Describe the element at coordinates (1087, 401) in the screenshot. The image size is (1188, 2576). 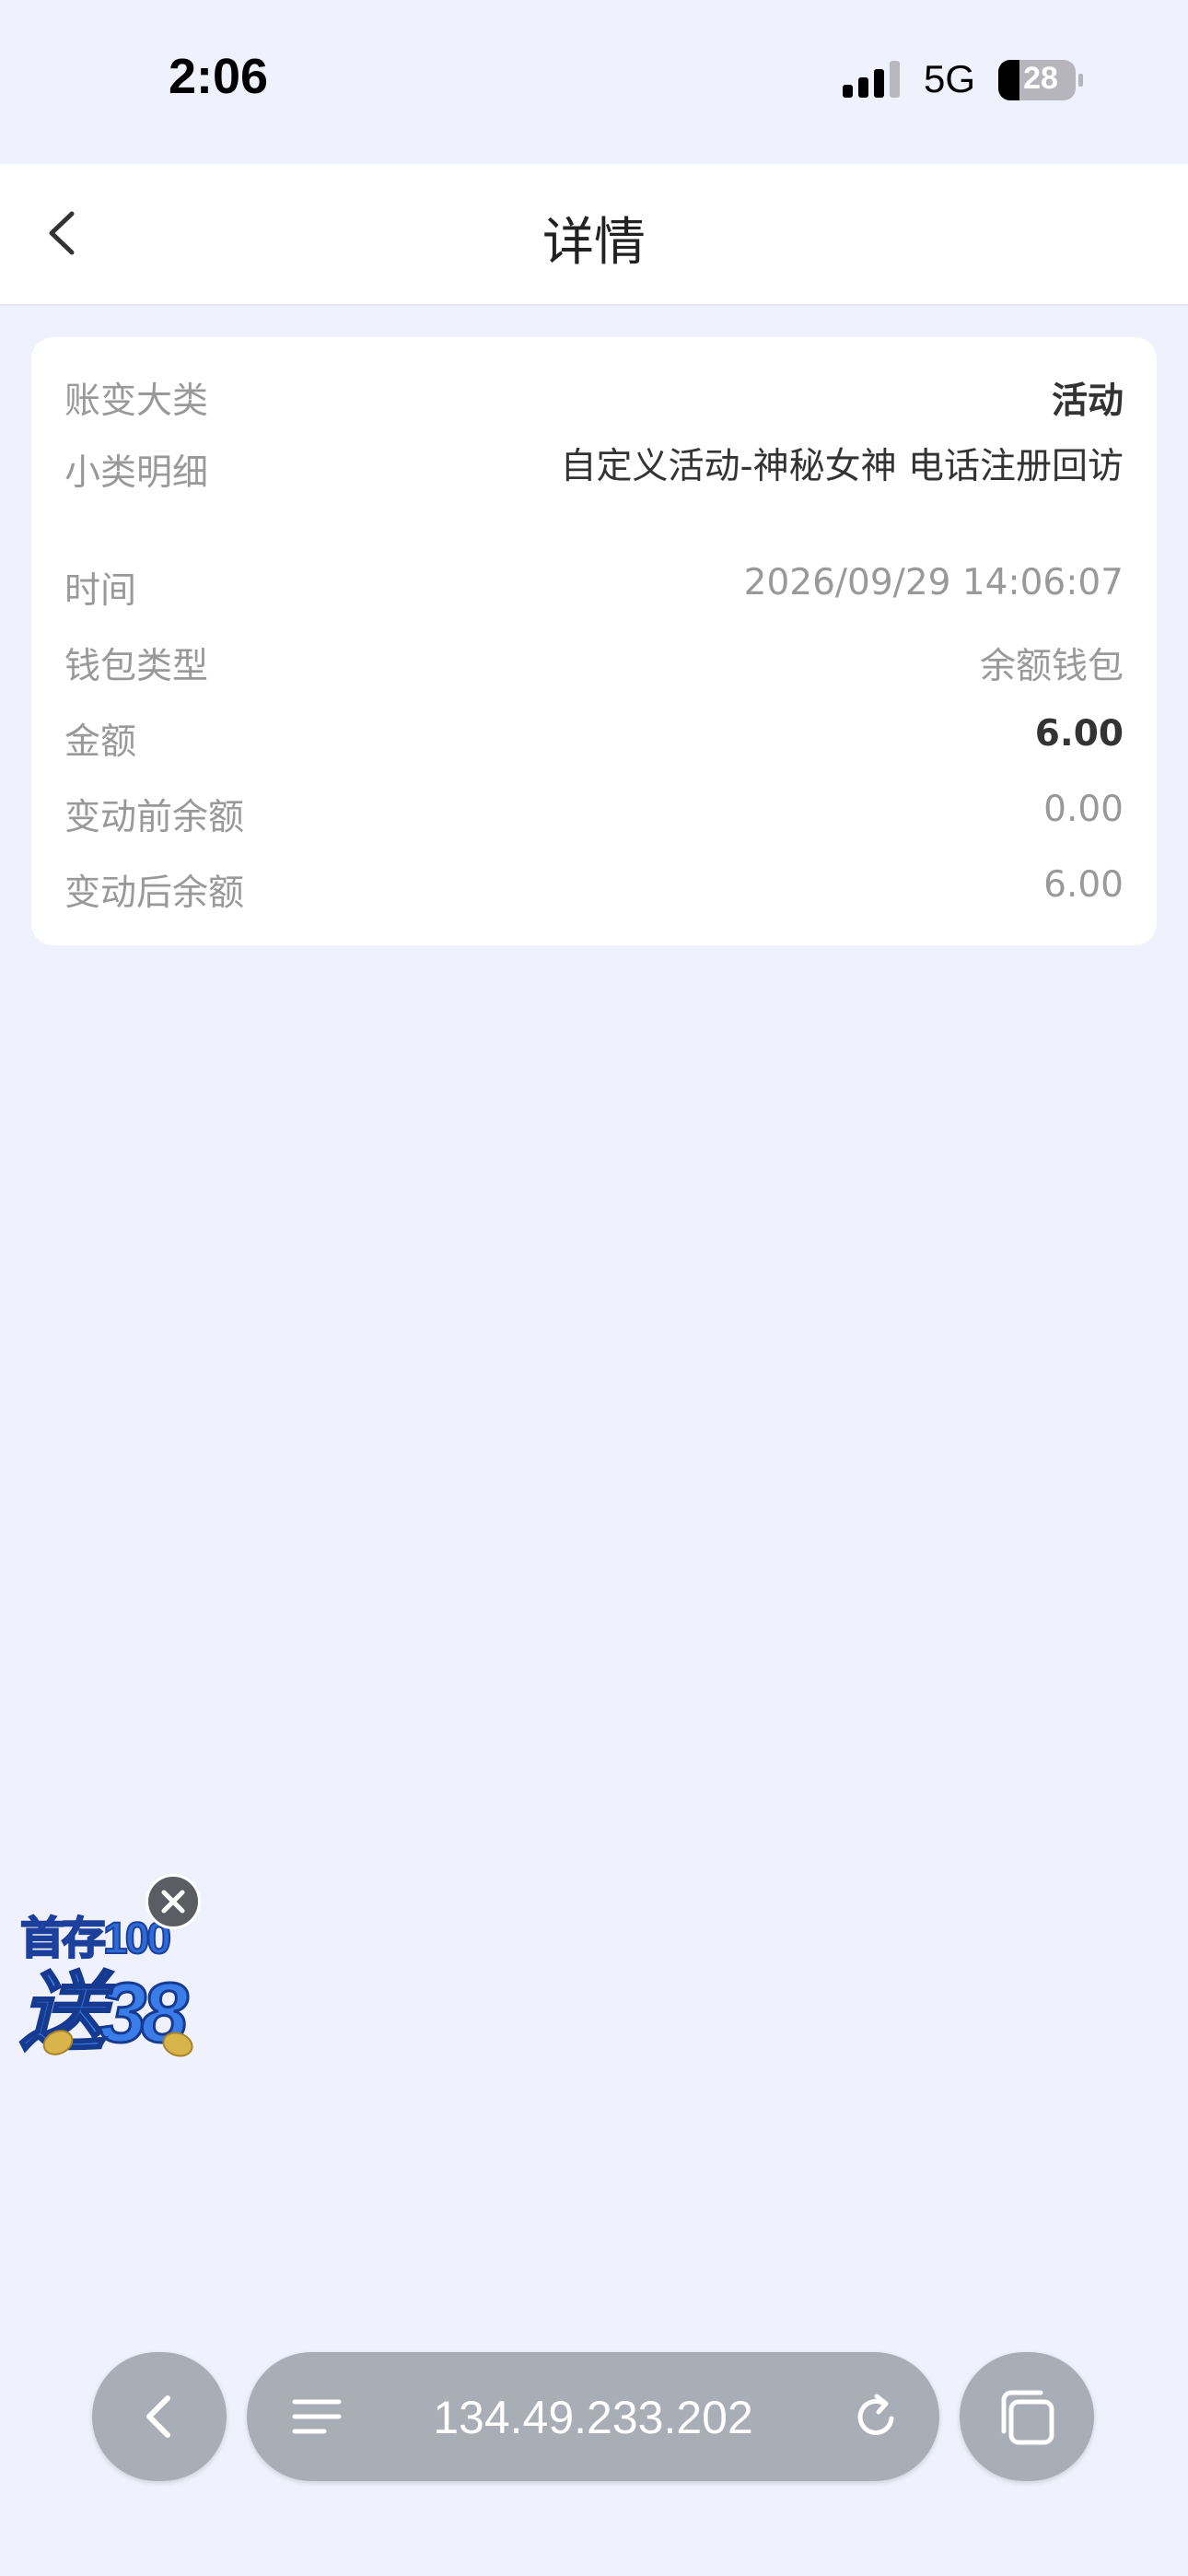
I see `detail-value: 活动` at that location.